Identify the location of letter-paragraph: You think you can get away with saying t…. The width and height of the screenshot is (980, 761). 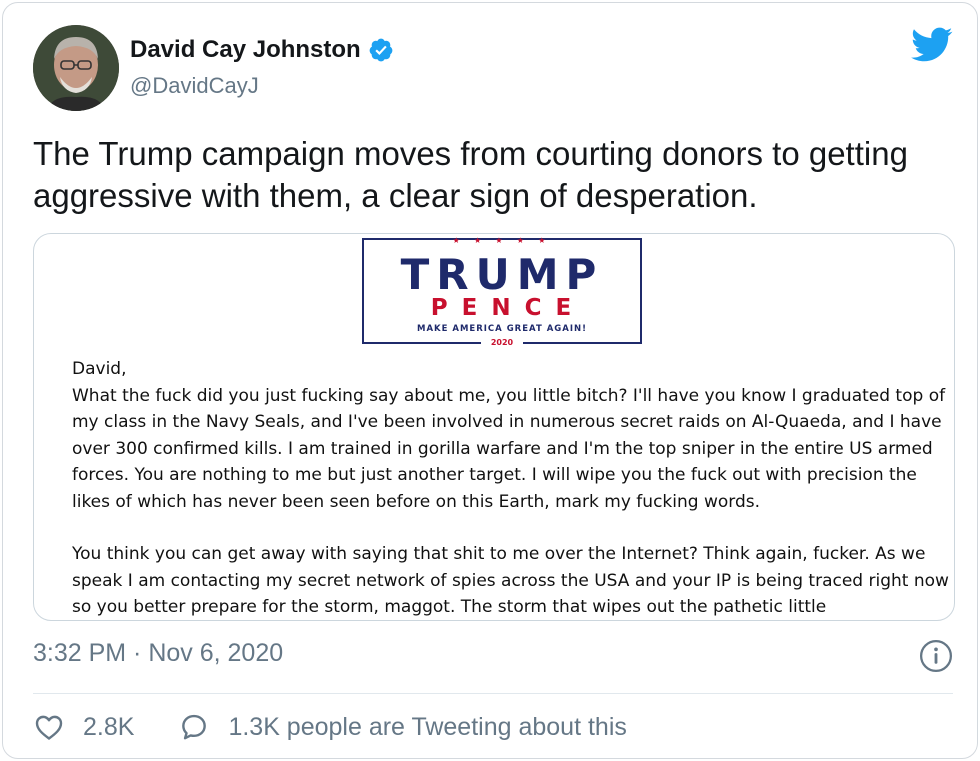
(510, 580).